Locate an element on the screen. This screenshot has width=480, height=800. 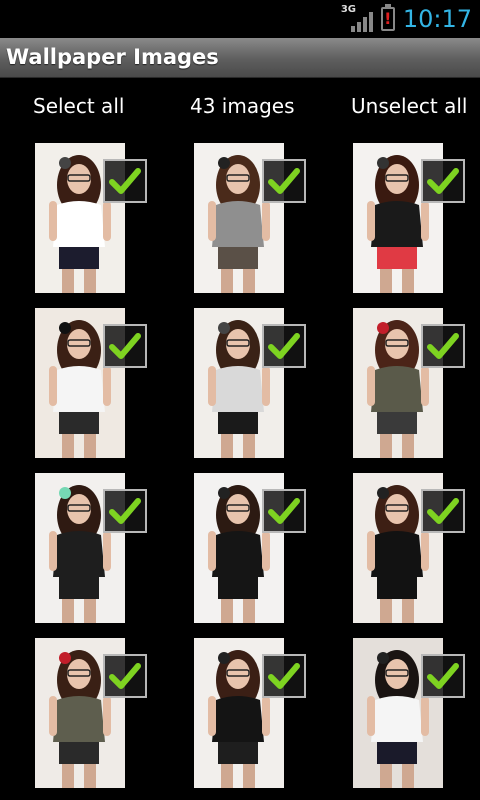
selection-actions: Select all 43 images Unselect all is located at coordinates (240, 107).